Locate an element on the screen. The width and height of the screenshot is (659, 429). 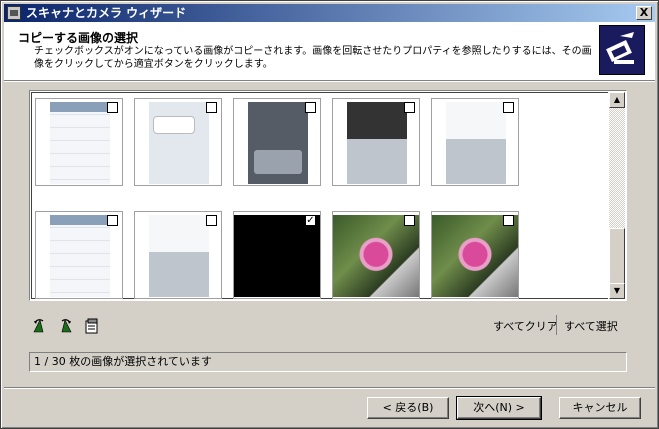
clear-all-link: すべてクリア is located at coordinates (525, 326).